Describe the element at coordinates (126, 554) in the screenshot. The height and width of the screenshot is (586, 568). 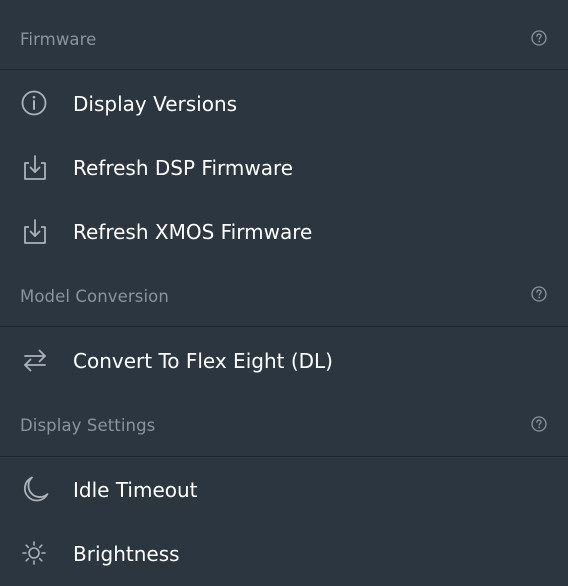
I see `brightness-label: Brightness` at that location.